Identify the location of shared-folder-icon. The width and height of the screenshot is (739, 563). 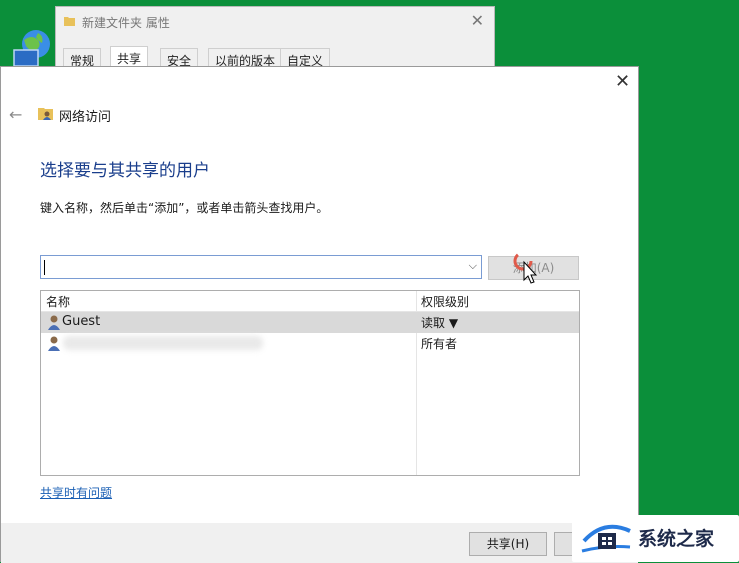
(45, 114).